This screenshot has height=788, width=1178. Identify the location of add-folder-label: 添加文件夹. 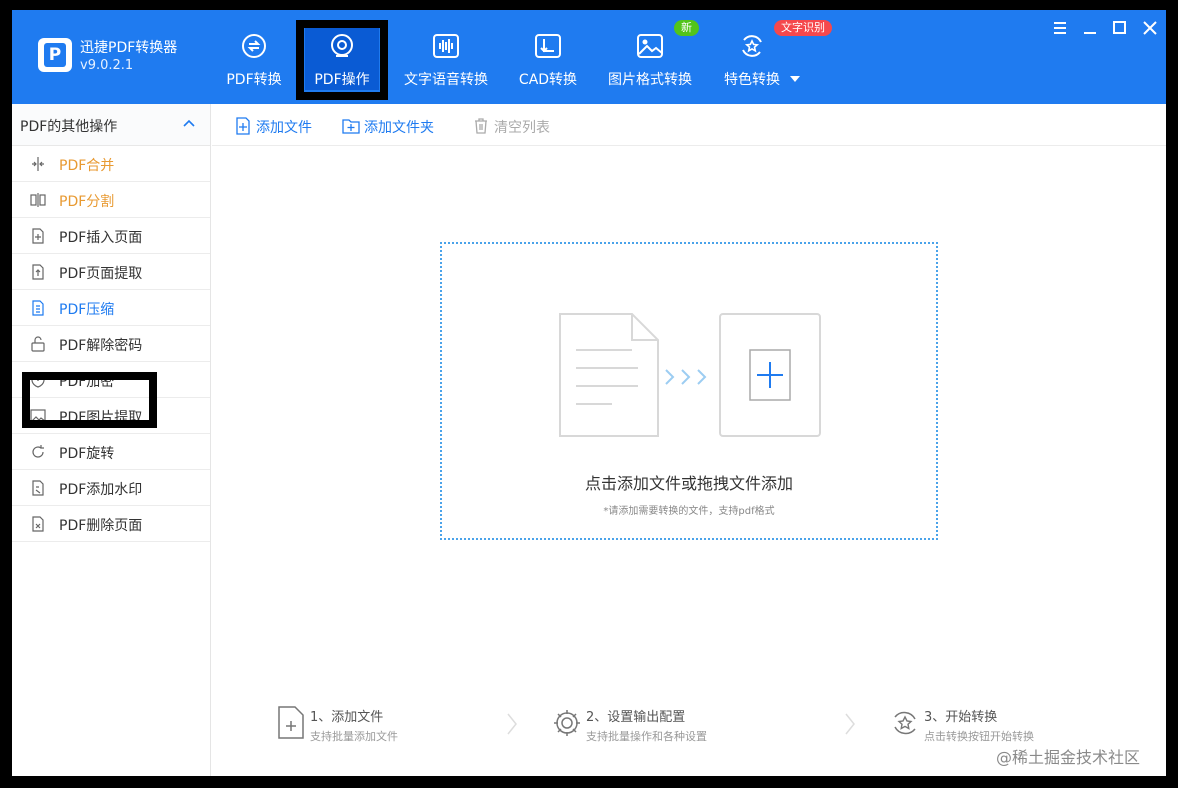
(399, 128).